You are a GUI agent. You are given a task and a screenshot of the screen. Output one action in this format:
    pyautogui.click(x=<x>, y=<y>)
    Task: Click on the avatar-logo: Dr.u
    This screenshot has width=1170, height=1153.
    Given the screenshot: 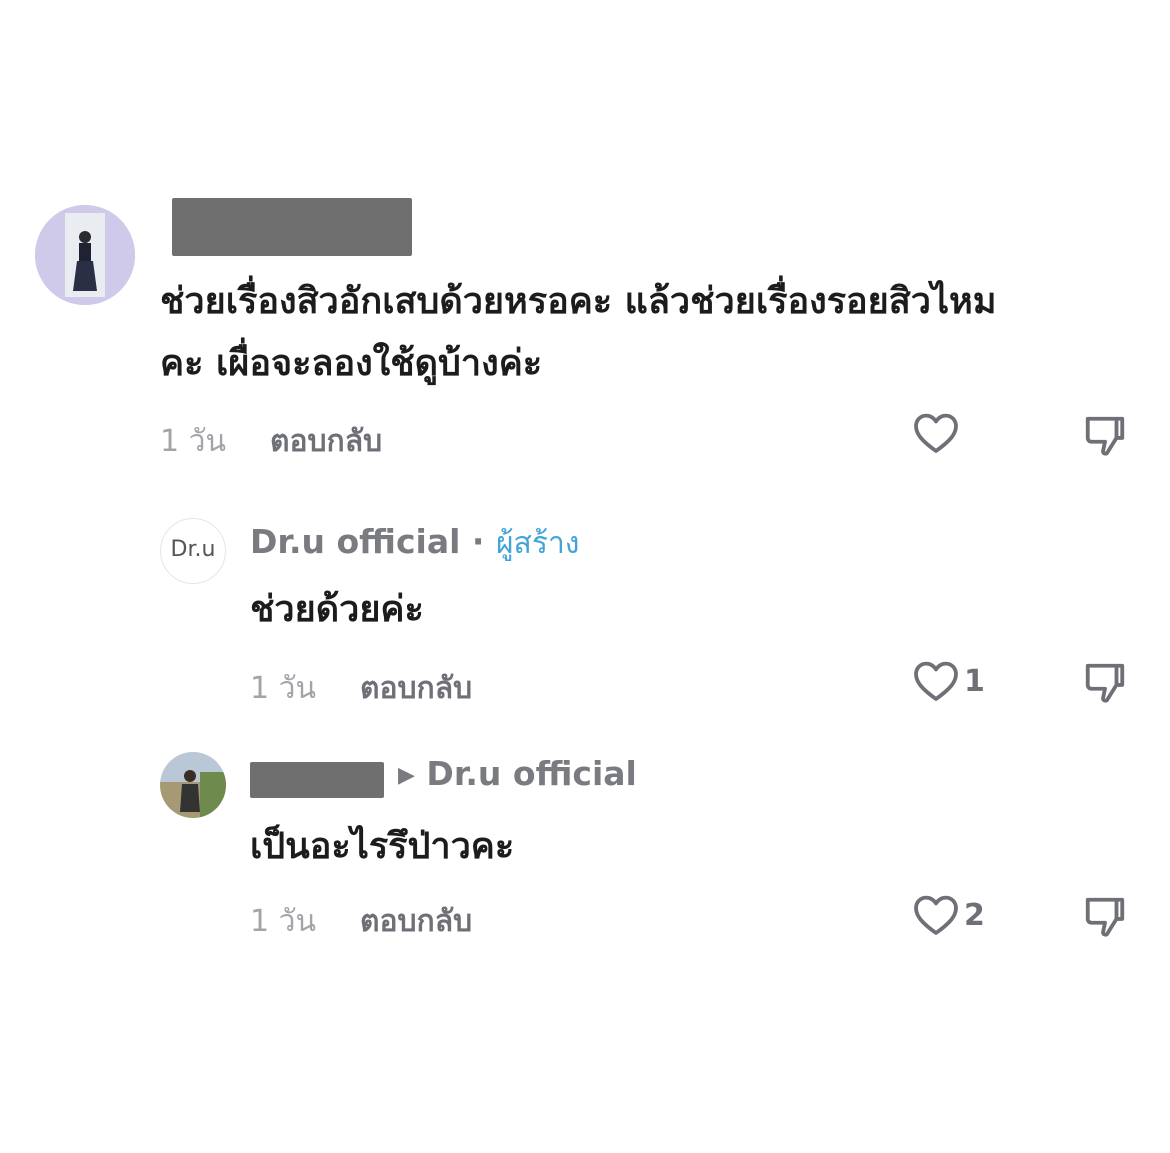 What is the action you would take?
    pyautogui.click(x=193, y=549)
    